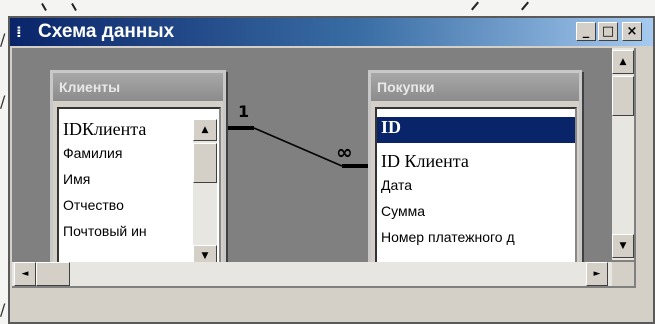  What do you see at coordinates (138, 87) in the screenshot?
I see `table-clients-title: Клиенты` at bounding box center [138, 87].